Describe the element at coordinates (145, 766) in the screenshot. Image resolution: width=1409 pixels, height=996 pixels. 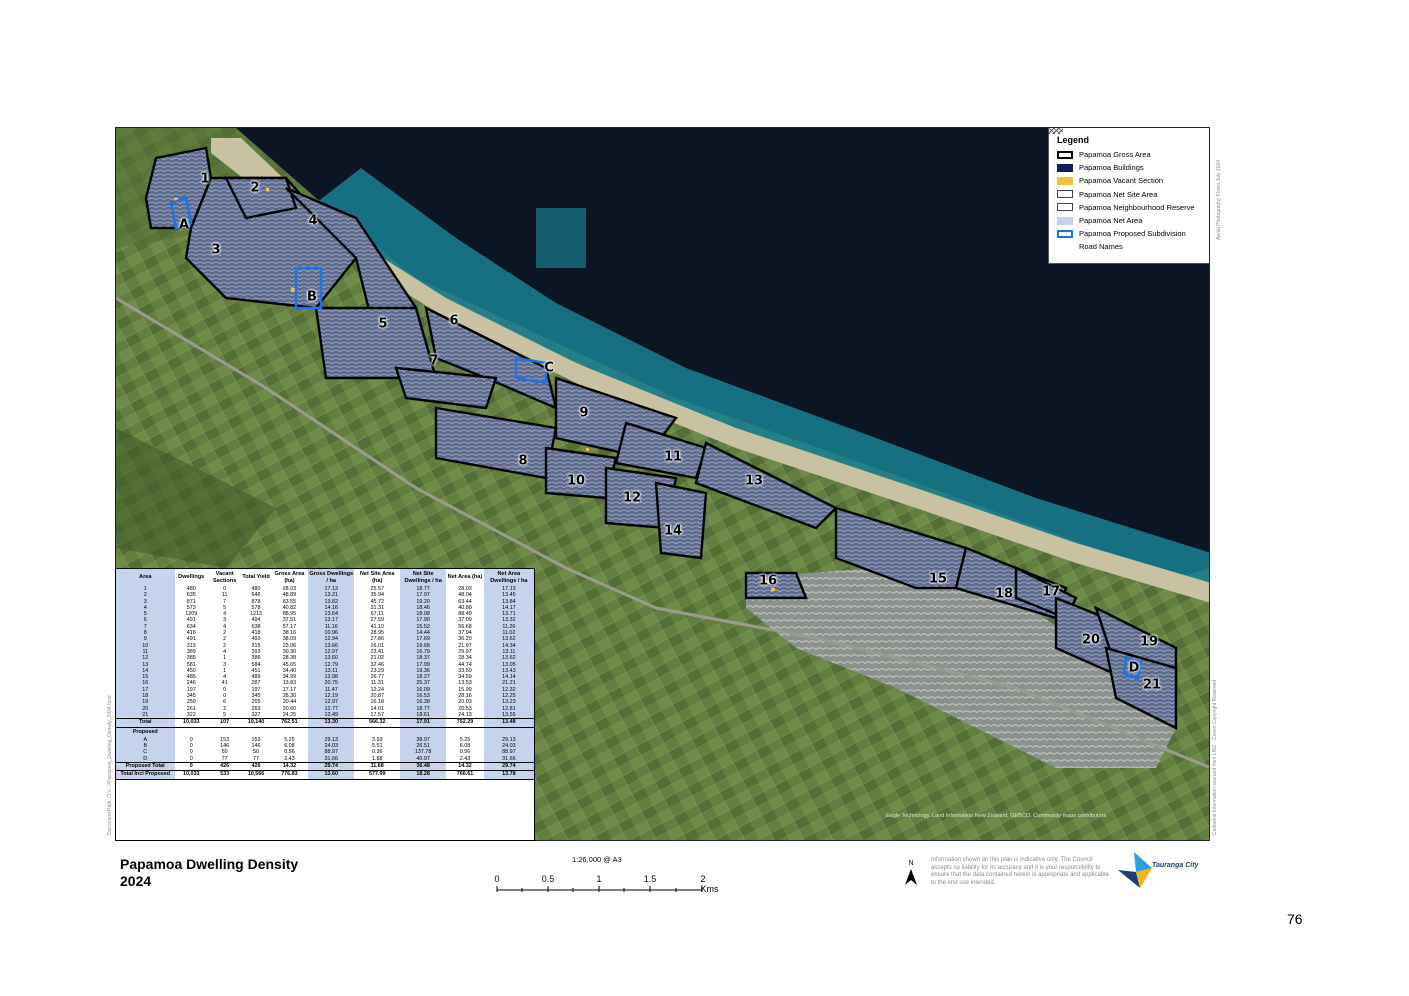
I see `table-cell: Proposed Total` at that location.